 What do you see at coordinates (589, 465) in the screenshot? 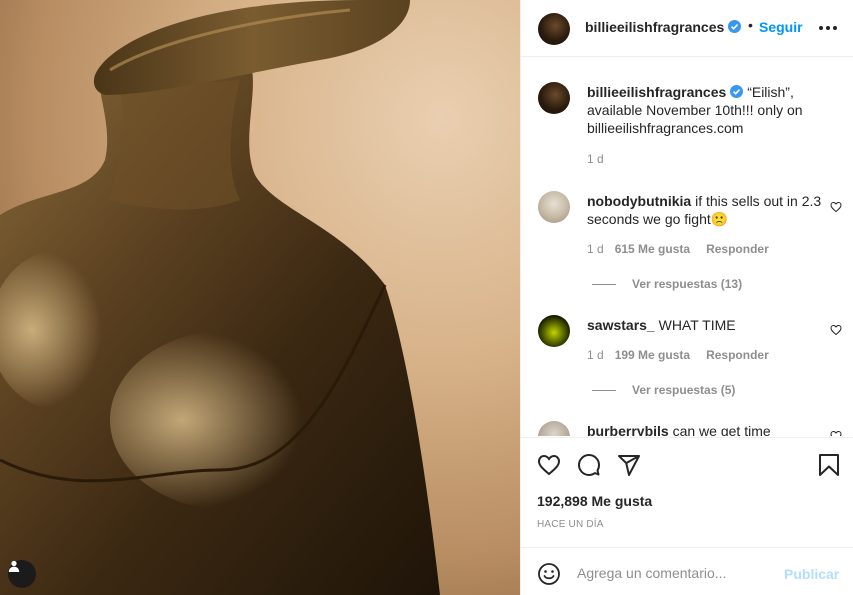
I see `comment-bubble-icon` at bounding box center [589, 465].